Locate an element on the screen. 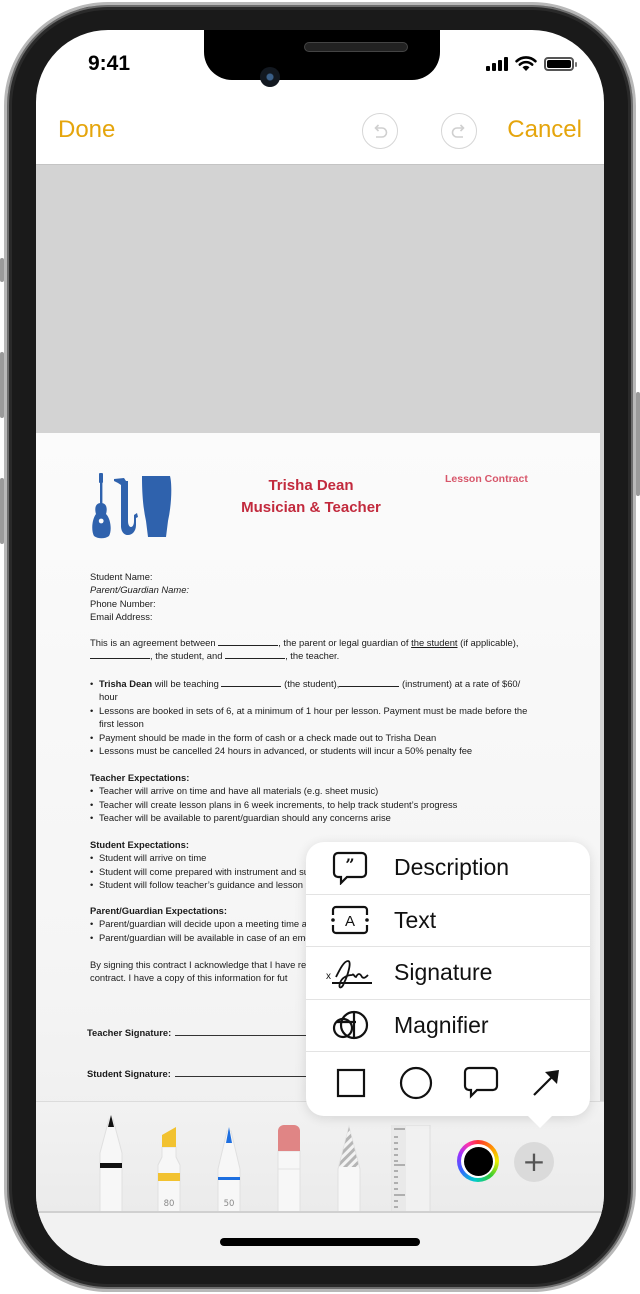 The image size is (640, 1294). menu-item-description: ” Description is located at coordinates (448, 868).